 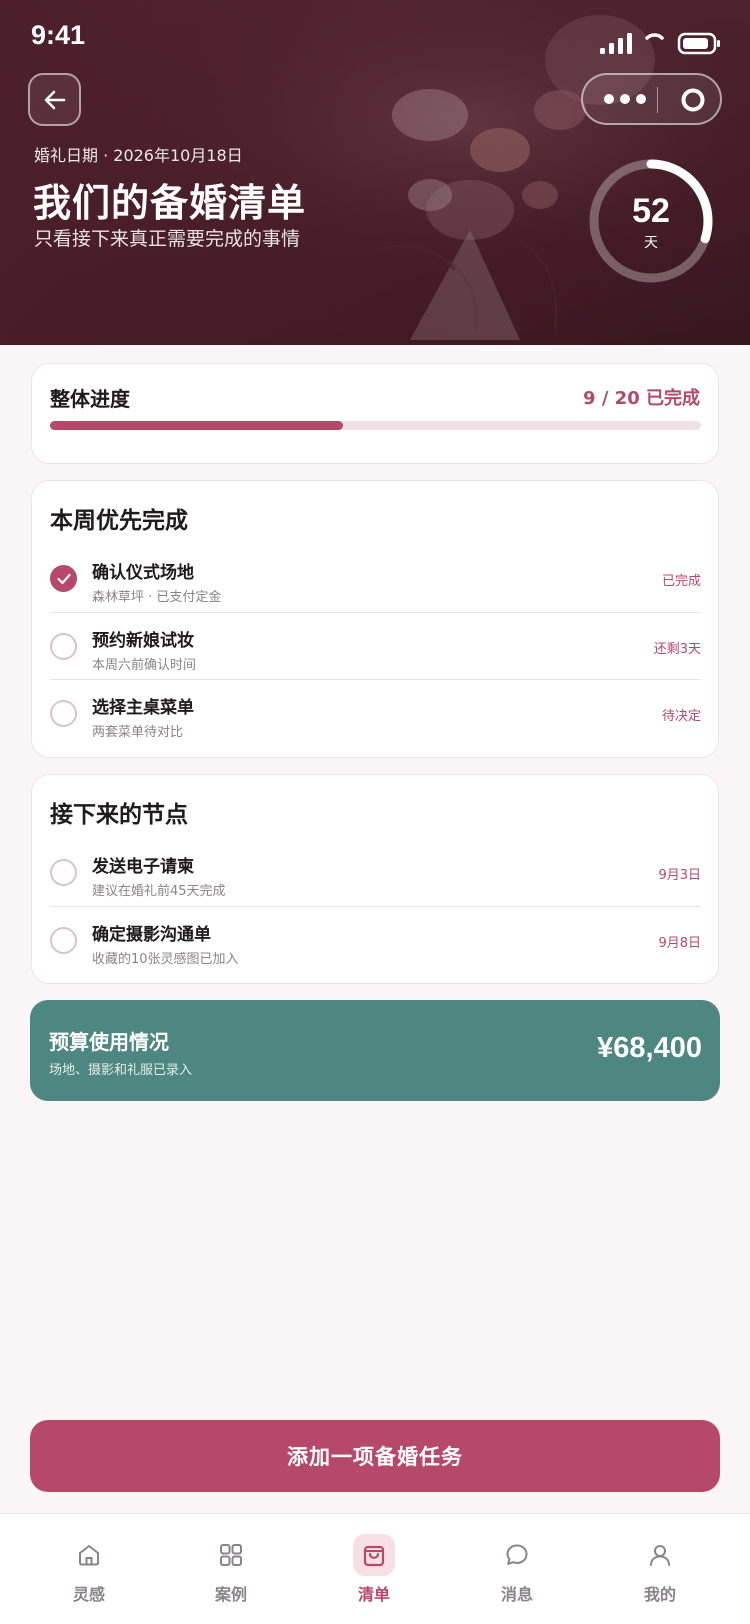 What do you see at coordinates (657, 100) in the screenshot?
I see `capsule-divider` at bounding box center [657, 100].